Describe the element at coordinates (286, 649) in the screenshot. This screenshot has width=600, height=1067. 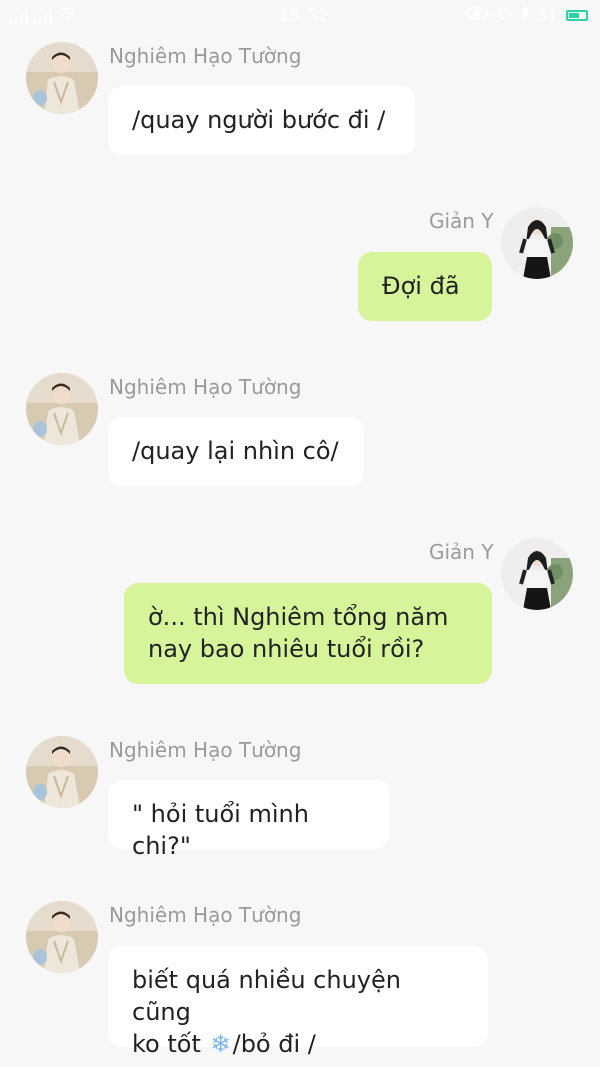
I see `message-text-line-2: nay bao nhiêu tuổi rồi?` at that location.